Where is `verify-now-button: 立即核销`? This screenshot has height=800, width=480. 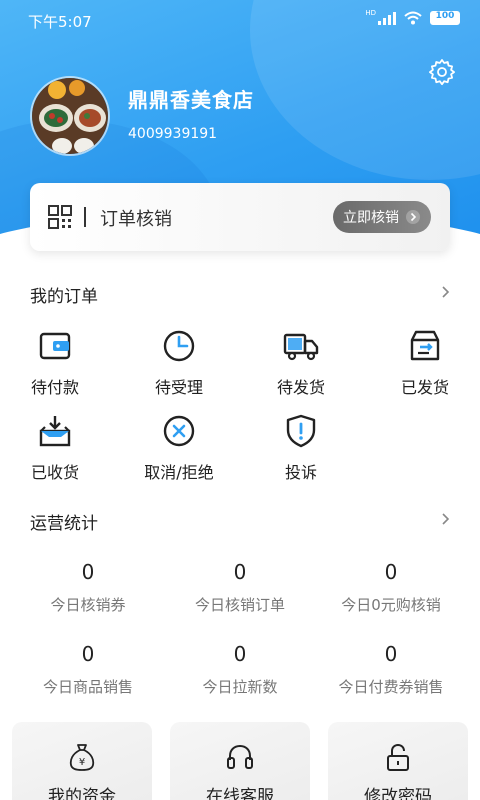 verify-now-button: 立即核销 is located at coordinates (382, 217).